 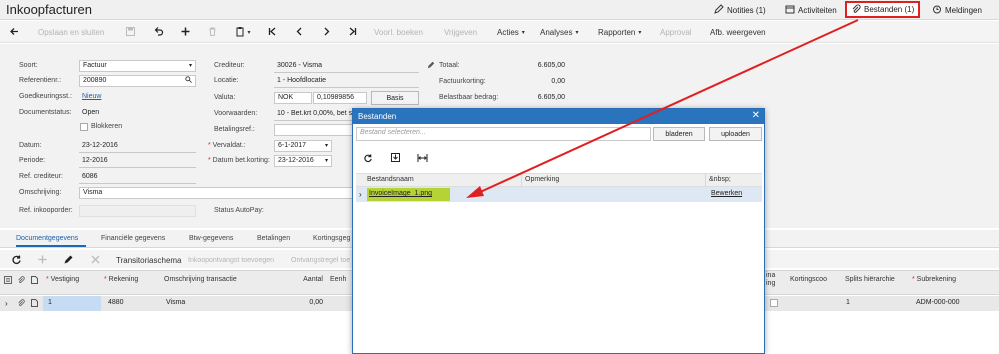 What do you see at coordinates (422, 159) in the screenshot?
I see `fit-columns-icon` at bounding box center [422, 159].